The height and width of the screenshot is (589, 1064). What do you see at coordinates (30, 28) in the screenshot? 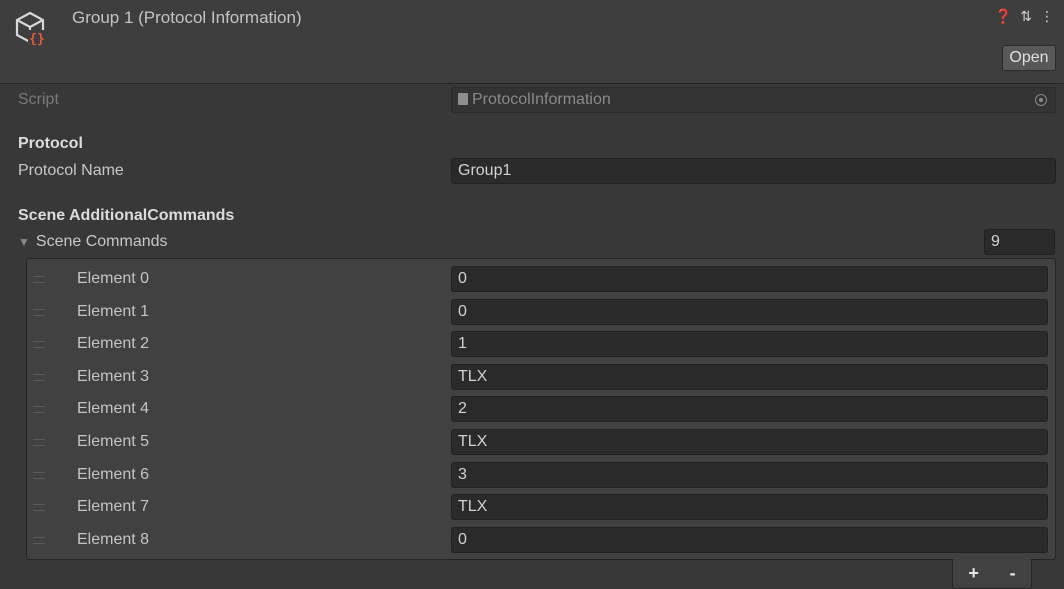
I see `scriptable-object-icon: {}` at bounding box center [30, 28].